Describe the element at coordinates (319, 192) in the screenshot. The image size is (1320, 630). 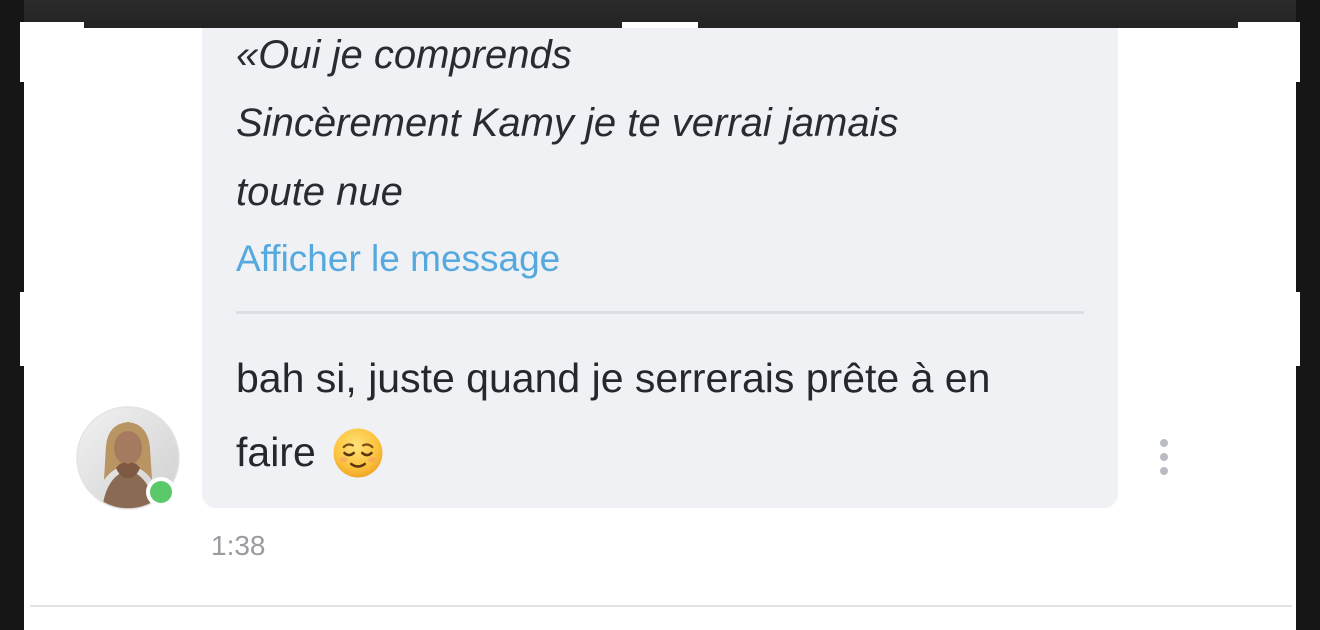
I see `quoted-text-line: toute nue` at that location.